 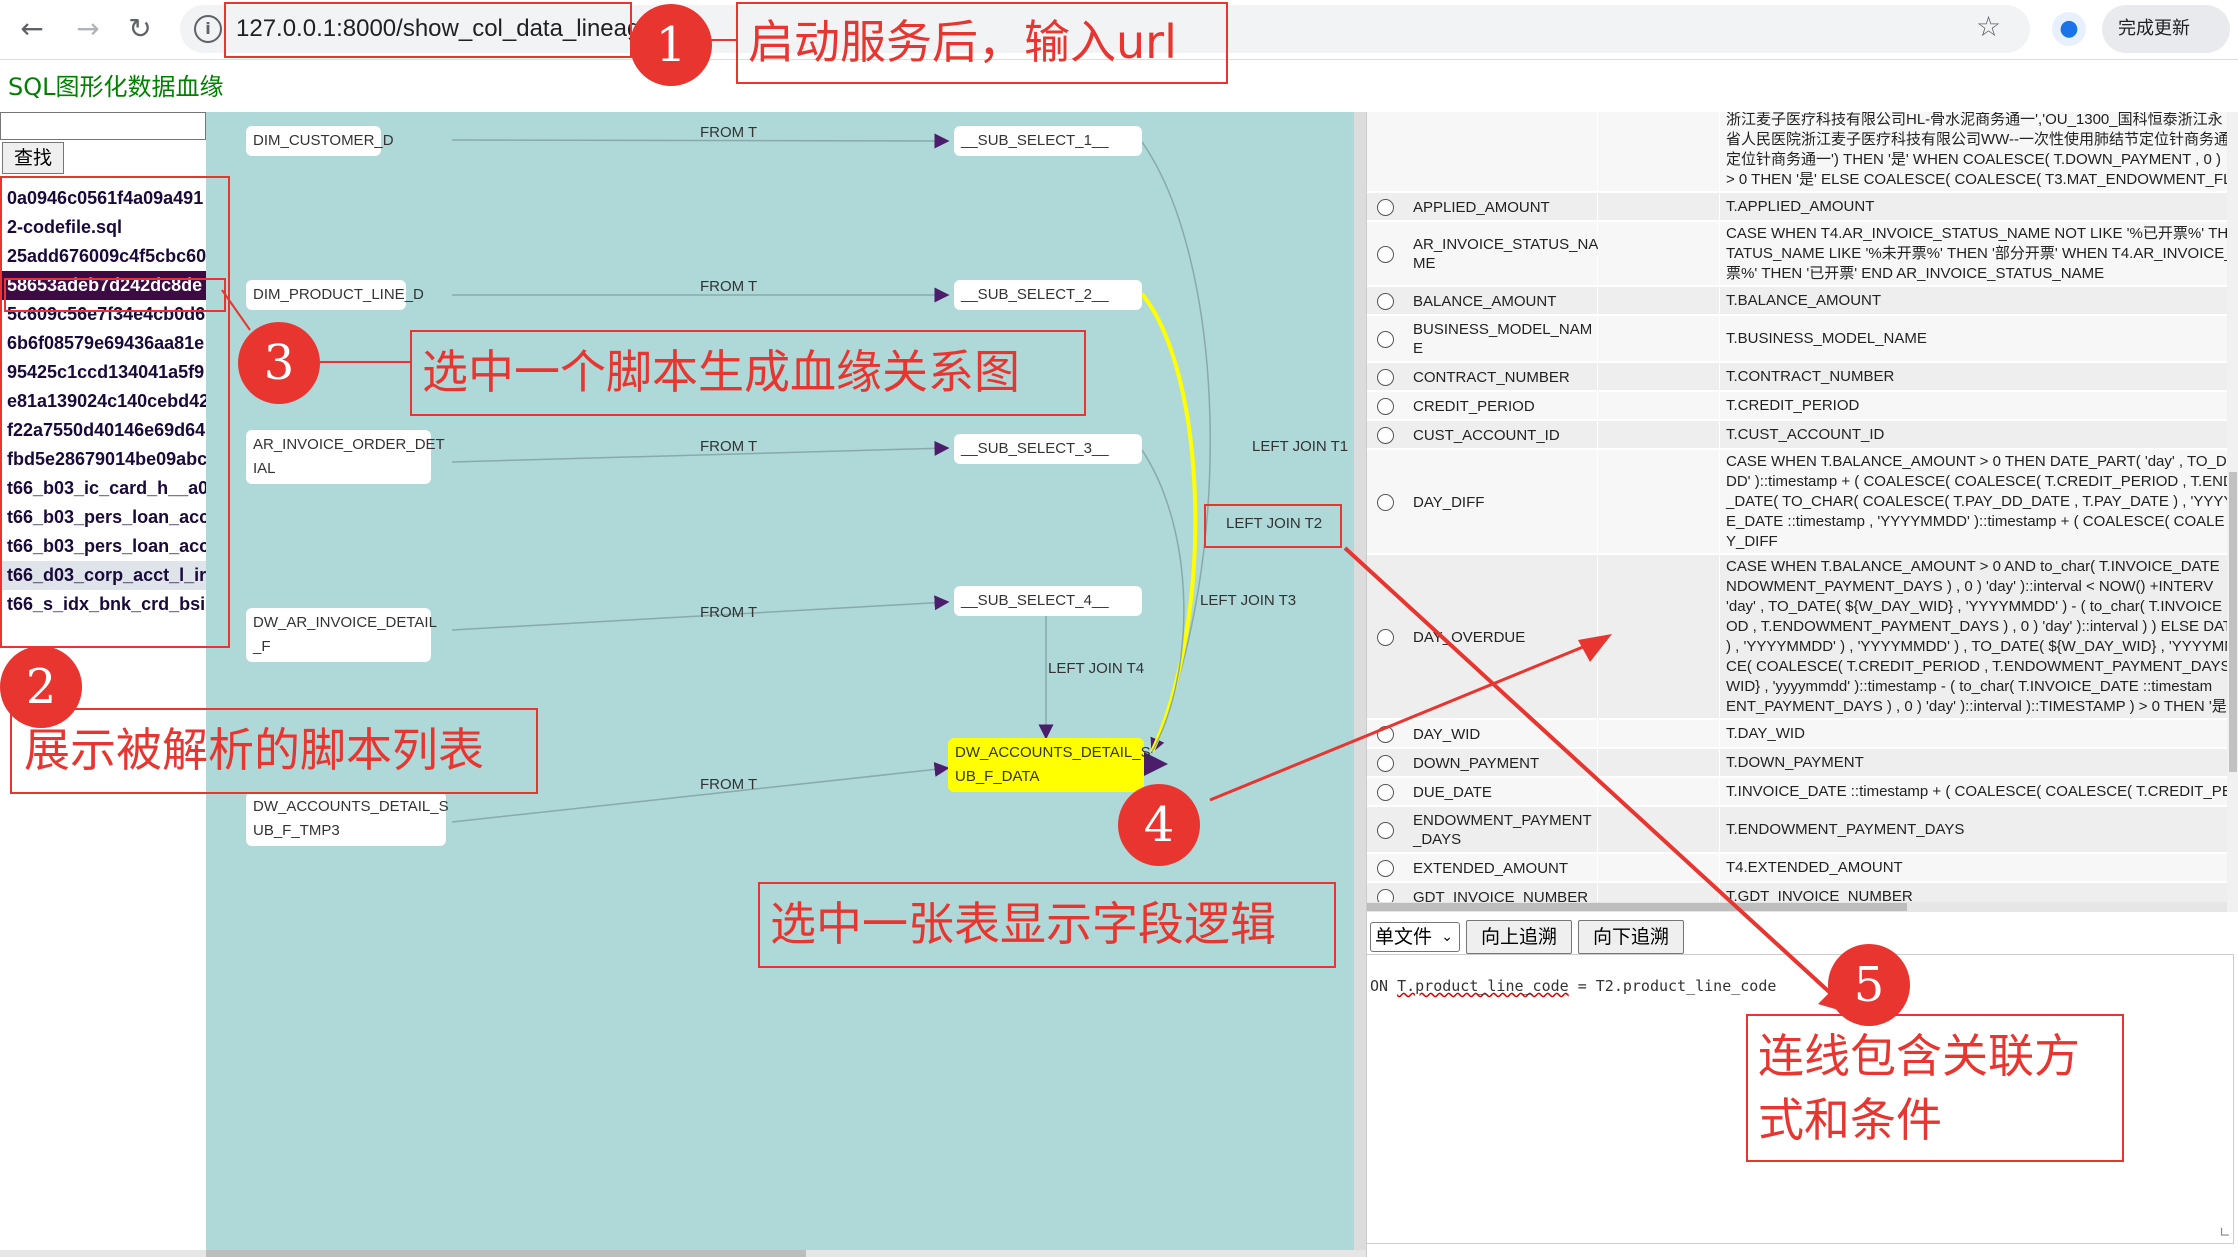 What do you see at coordinates (1048, 295) in the screenshot?
I see `graph-node: __SUB_SELECT_2__` at bounding box center [1048, 295].